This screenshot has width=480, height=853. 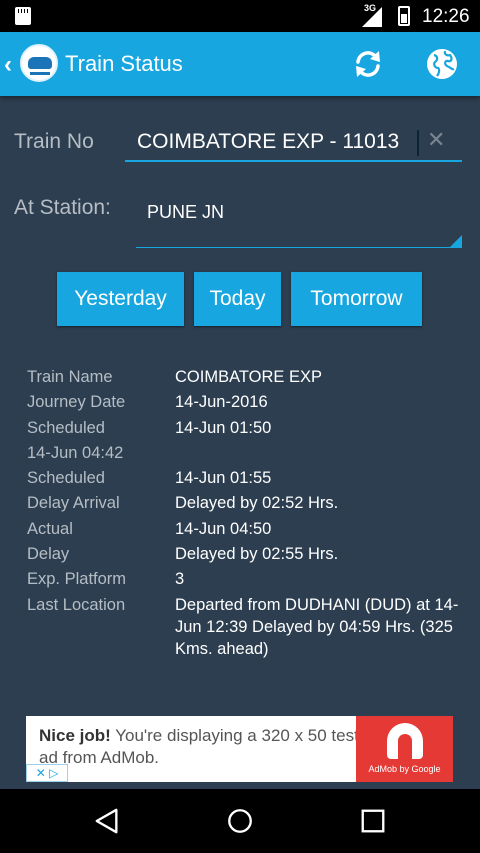 I want to click on status-clock: 12:26, so click(x=446, y=16).